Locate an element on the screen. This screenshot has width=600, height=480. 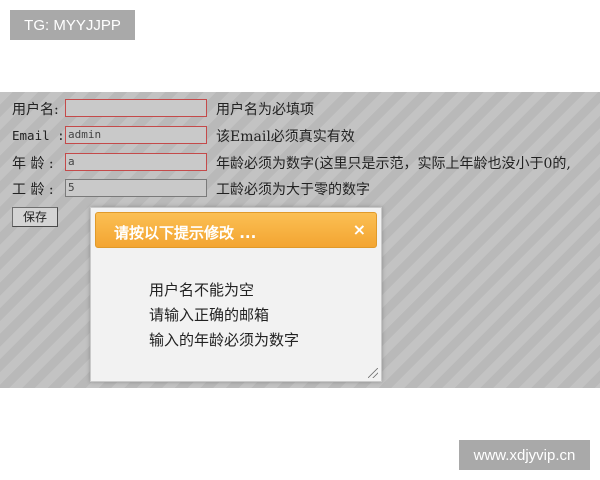
email-hint: 该Email必须真实有效 is located at coordinates (285, 137).